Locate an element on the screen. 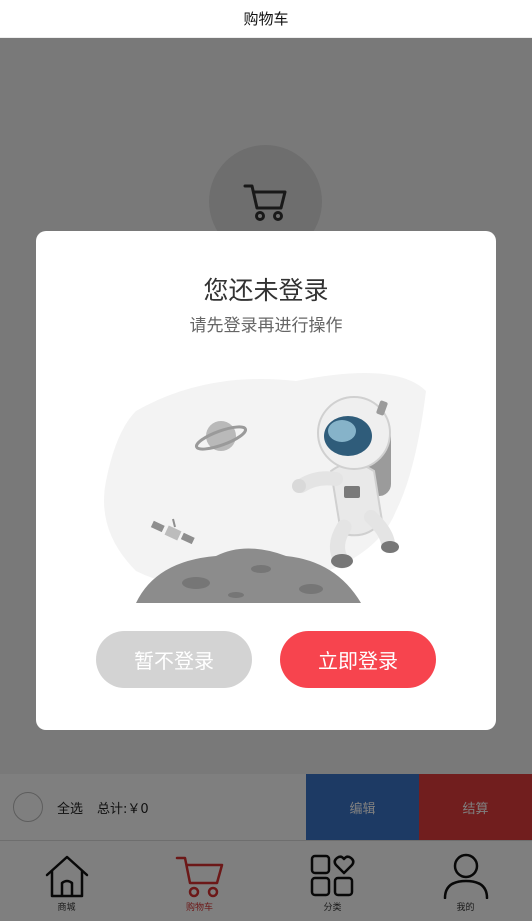 The width and height of the screenshot is (532, 921). dialog-title: 您还未登录 is located at coordinates (266, 290).